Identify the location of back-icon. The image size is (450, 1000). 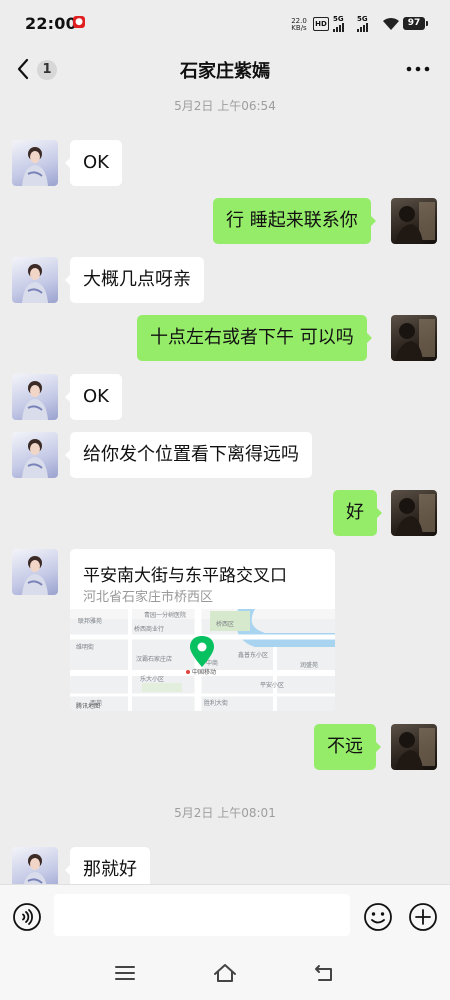
(323, 973).